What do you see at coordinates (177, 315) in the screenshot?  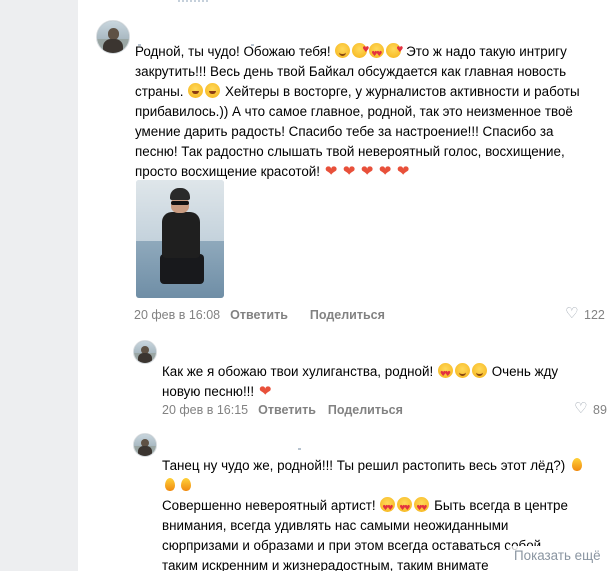 I see `comment-date: 20 фев в 16:08` at bounding box center [177, 315].